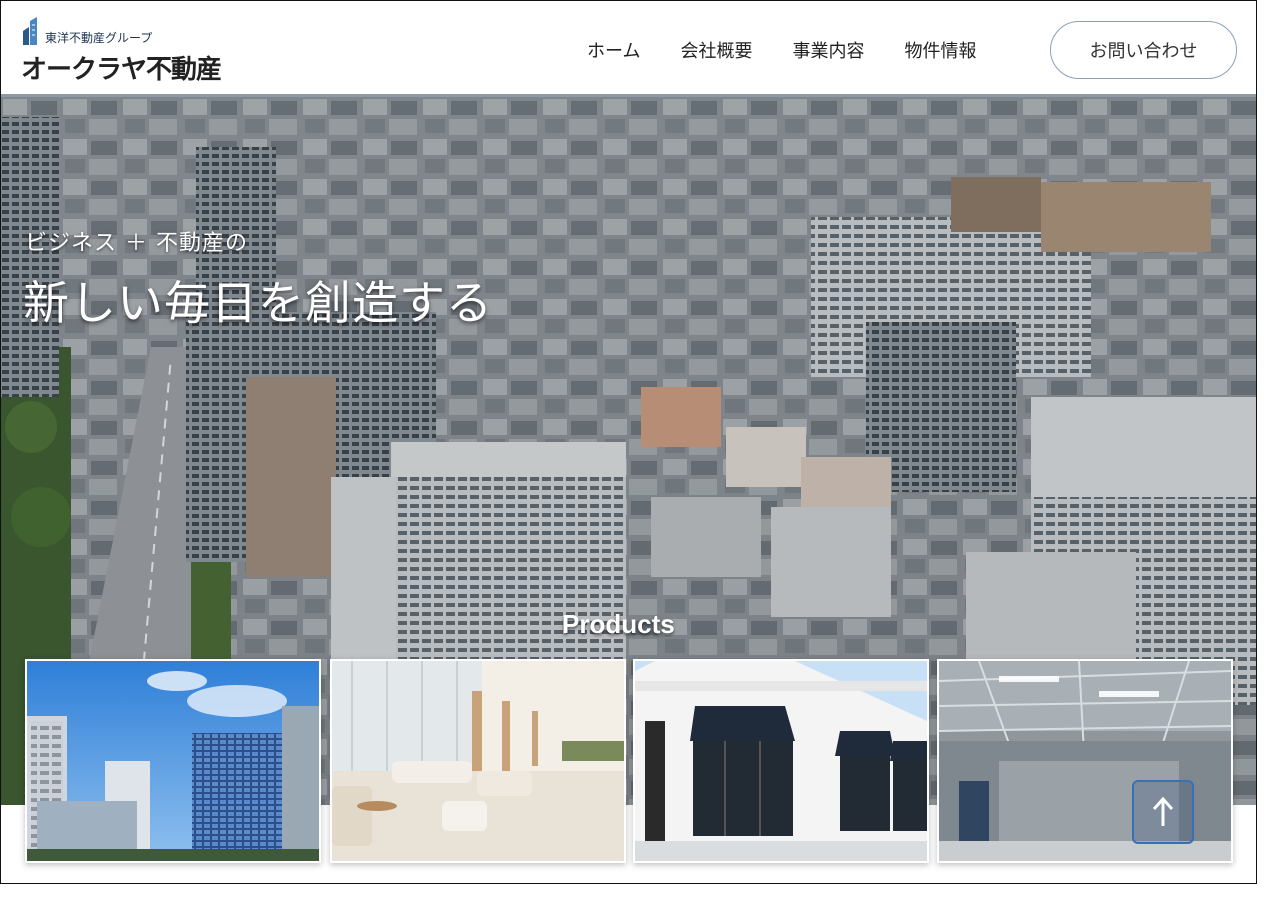 The width and height of the screenshot is (1270, 897). I want to click on product-card-office, so click(173, 761).